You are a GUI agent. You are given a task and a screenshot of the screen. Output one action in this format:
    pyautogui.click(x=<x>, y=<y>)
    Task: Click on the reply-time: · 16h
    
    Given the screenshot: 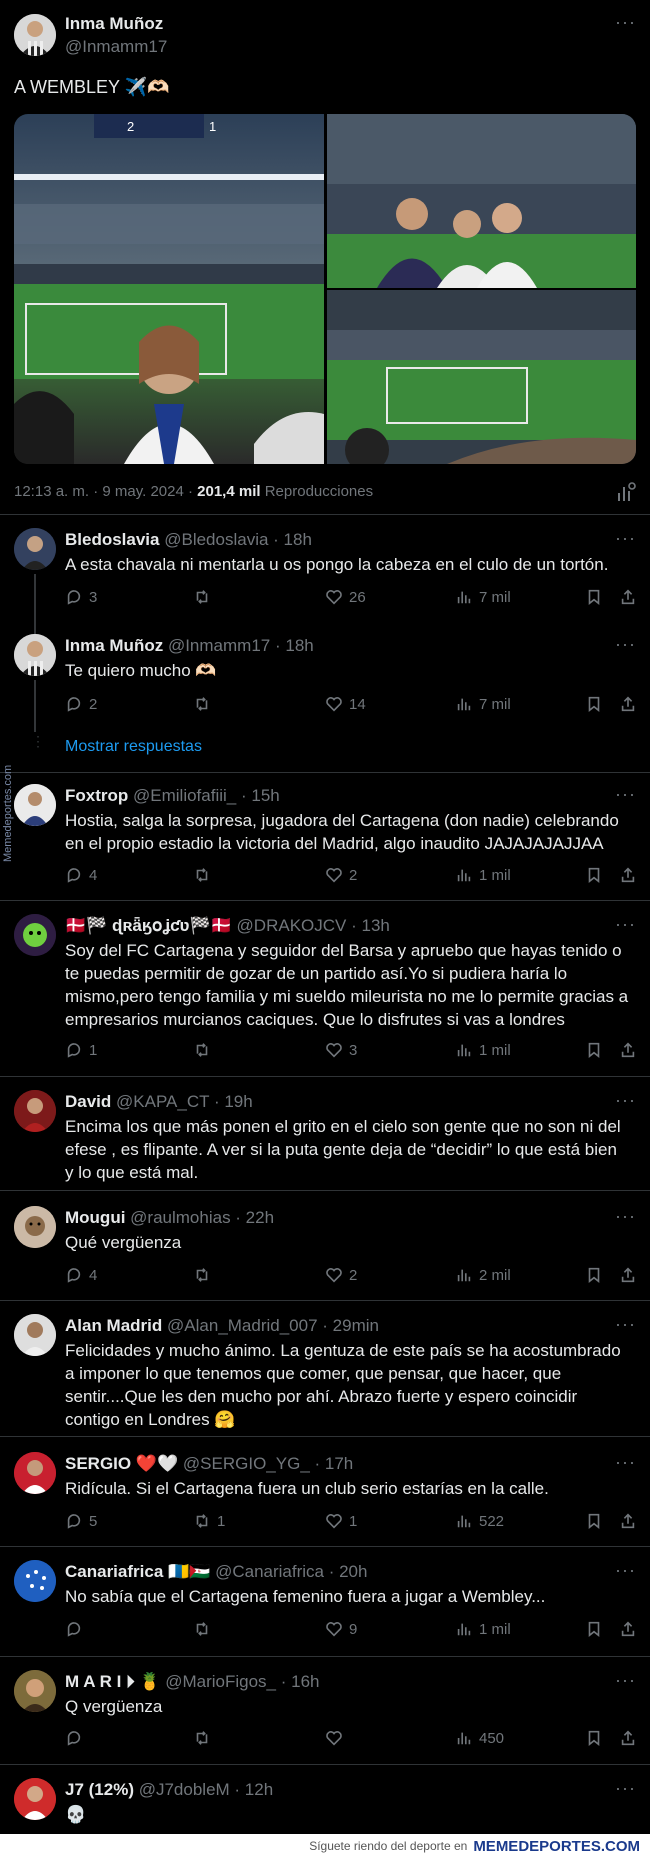 What is the action you would take?
    pyautogui.click(x=300, y=1681)
    